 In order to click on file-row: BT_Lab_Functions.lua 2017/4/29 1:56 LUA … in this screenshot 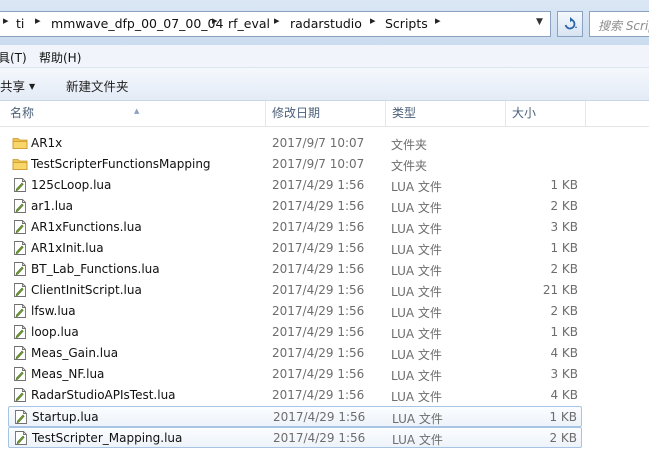, I will do `click(295, 269)`.